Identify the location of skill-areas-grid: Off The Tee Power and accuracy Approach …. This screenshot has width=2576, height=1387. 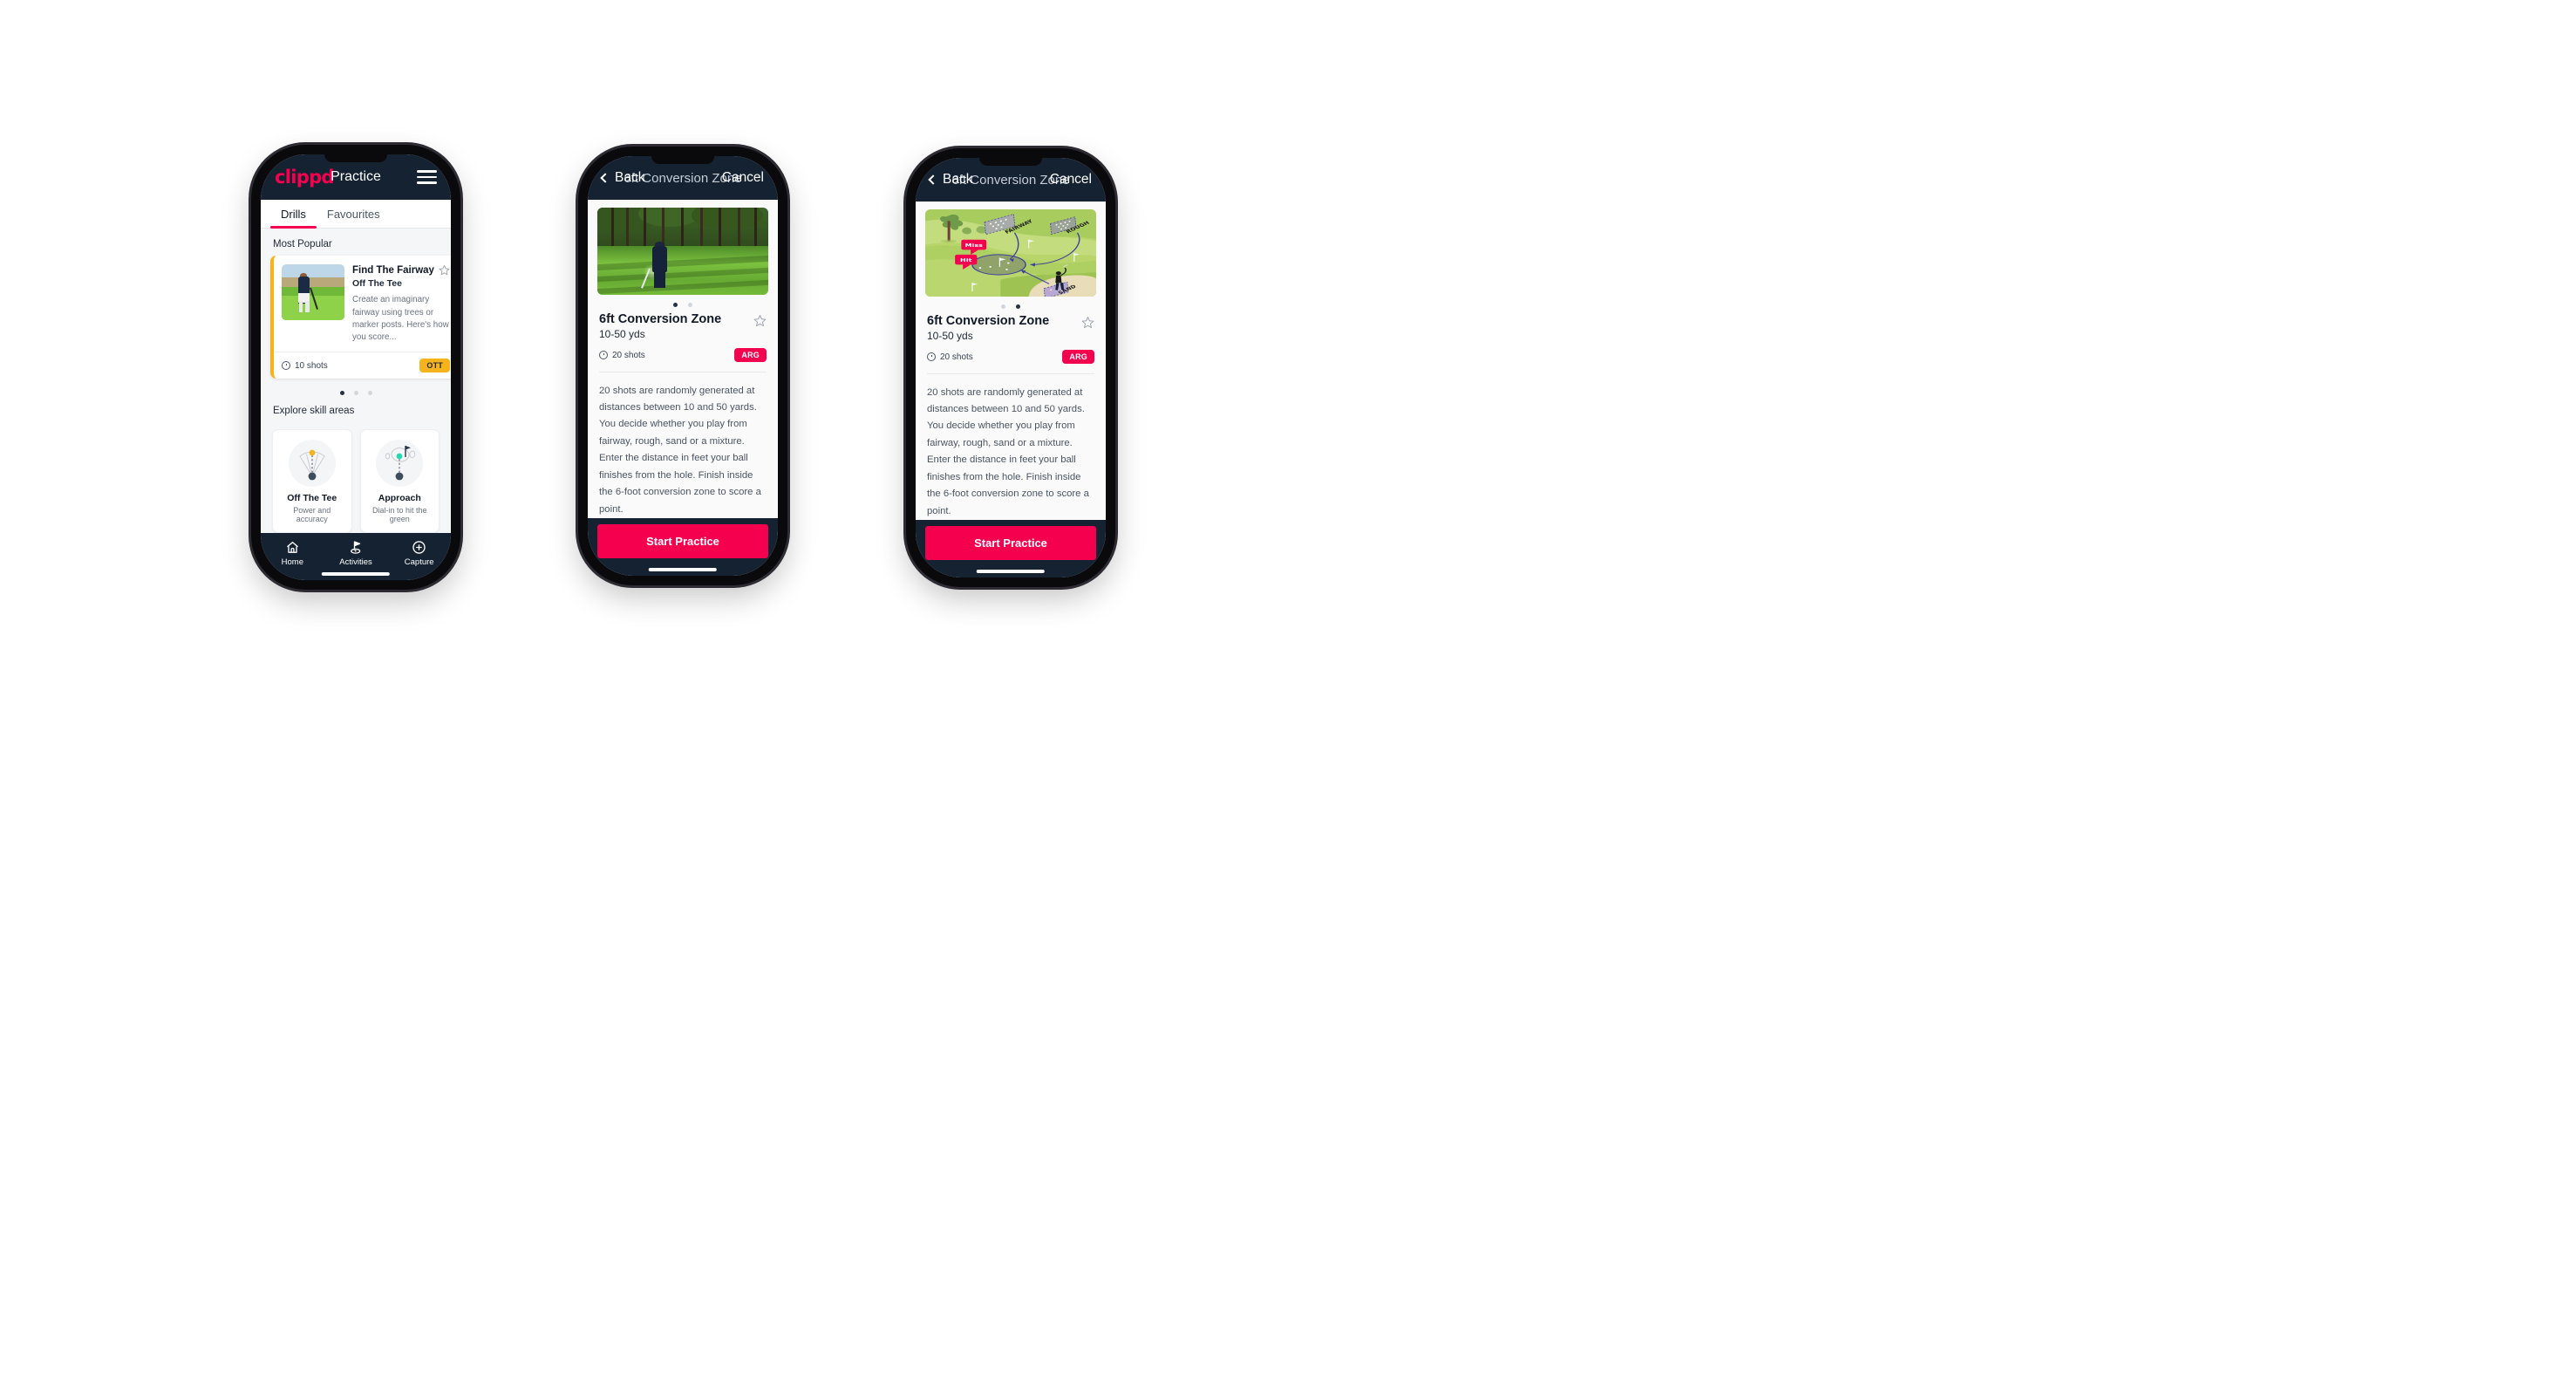
(356, 478).